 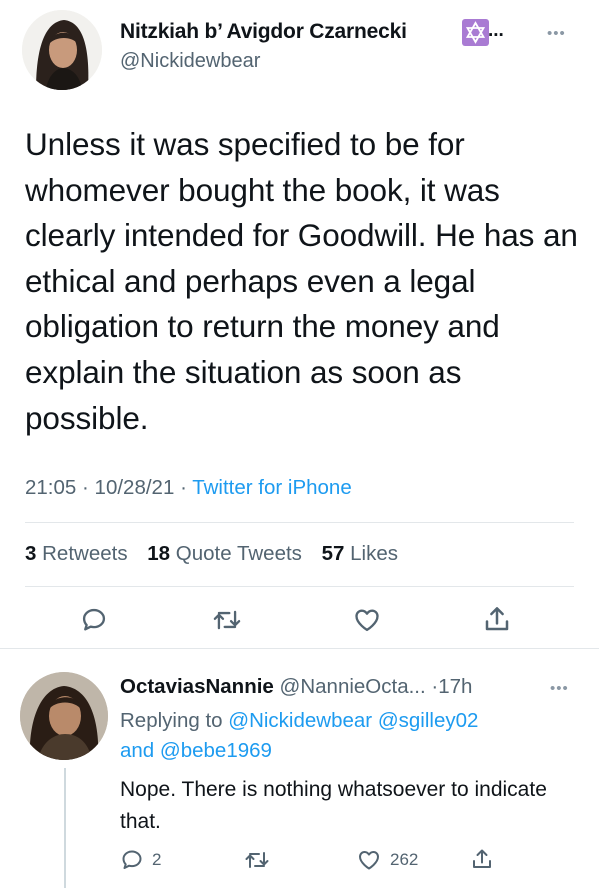 I want to click on likes-count: 57, so click(x=333, y=553).